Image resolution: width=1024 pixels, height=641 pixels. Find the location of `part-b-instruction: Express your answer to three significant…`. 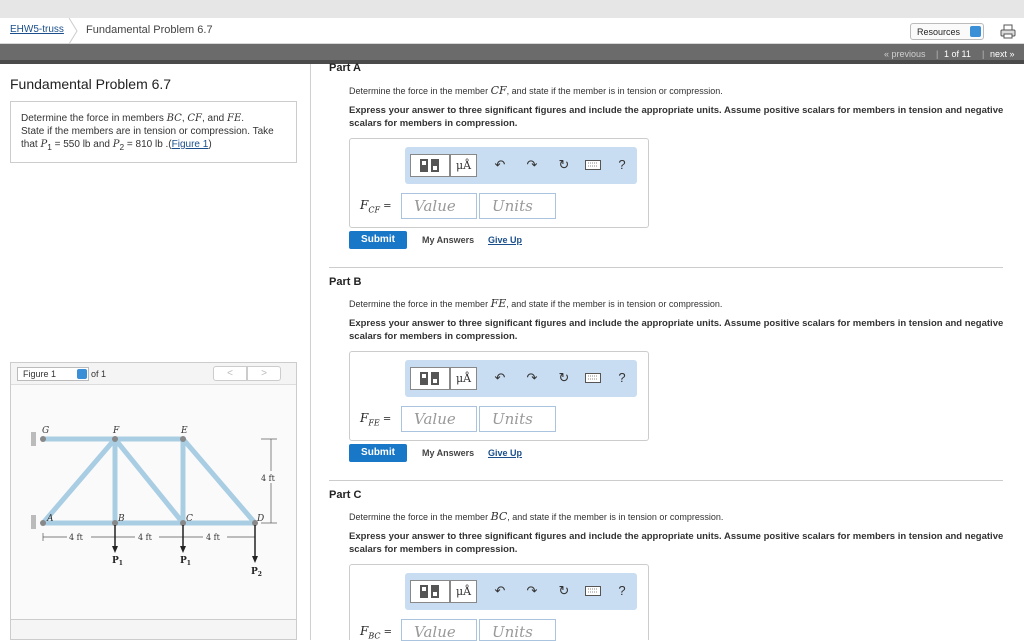

part-b-instruction: Express your answer to three significant… is located at coordinates (676, 330).